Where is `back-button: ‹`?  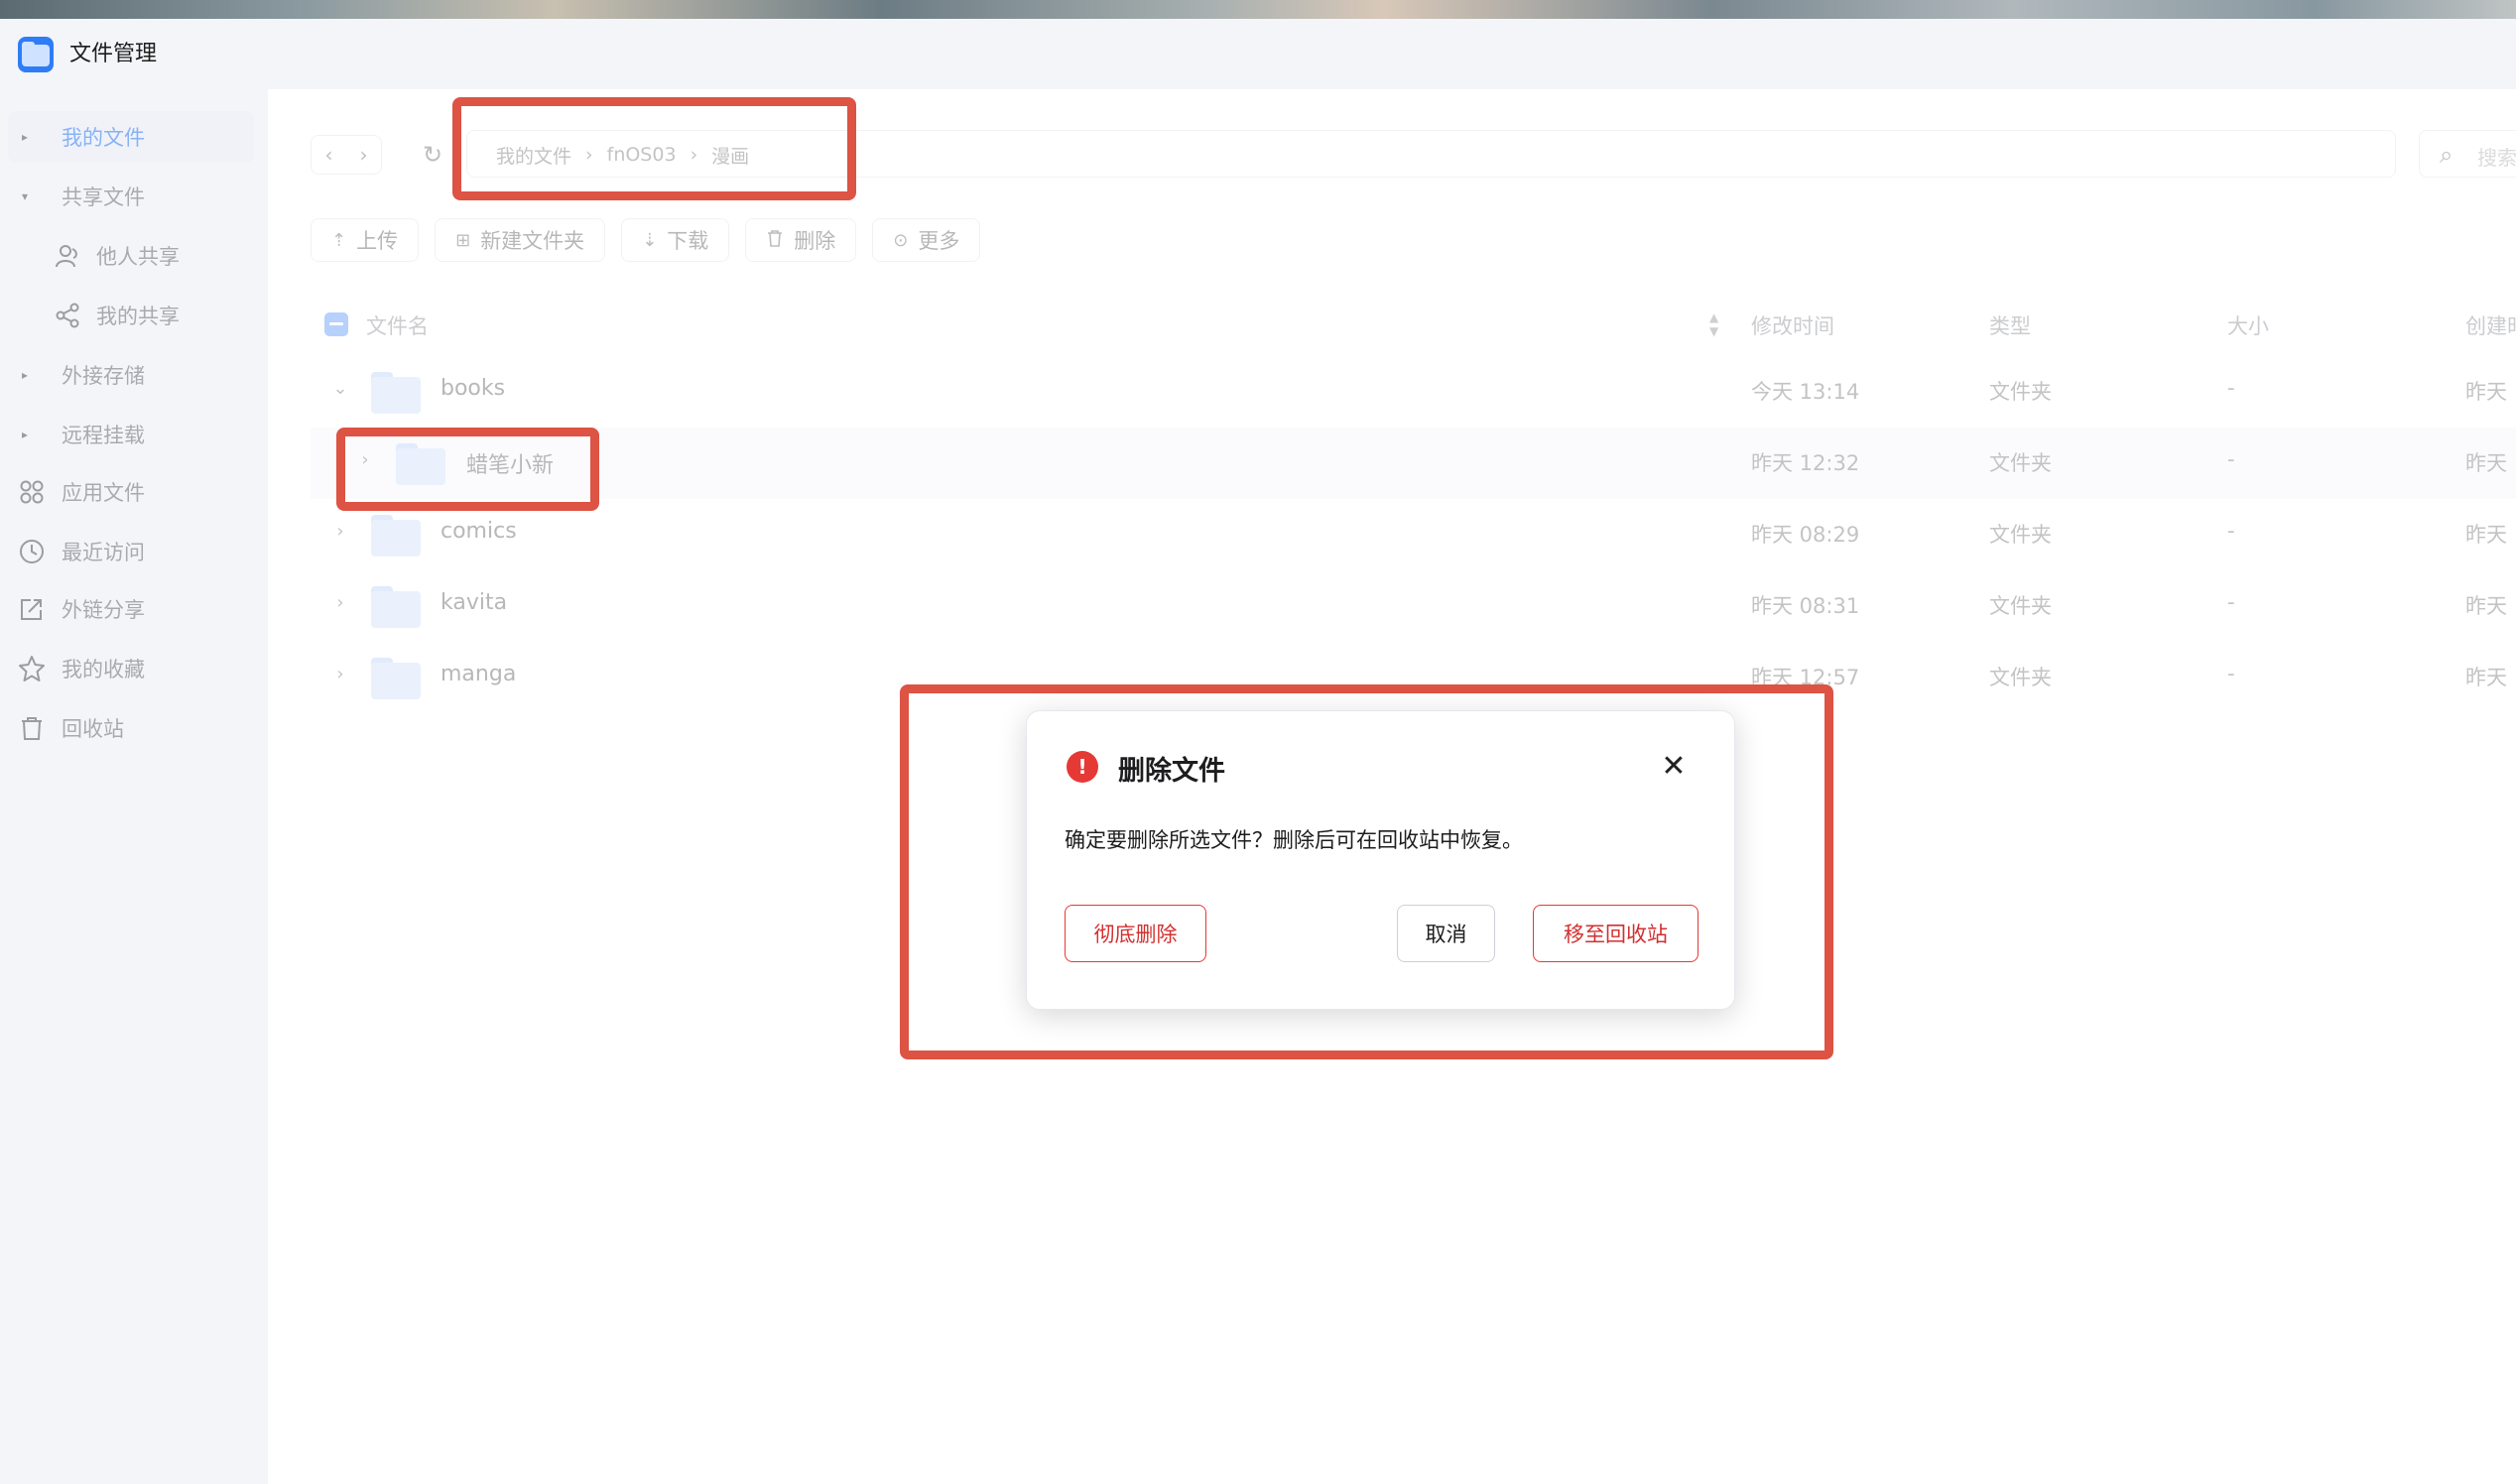 back-button: ‹ is located at coordinates (329, 155).